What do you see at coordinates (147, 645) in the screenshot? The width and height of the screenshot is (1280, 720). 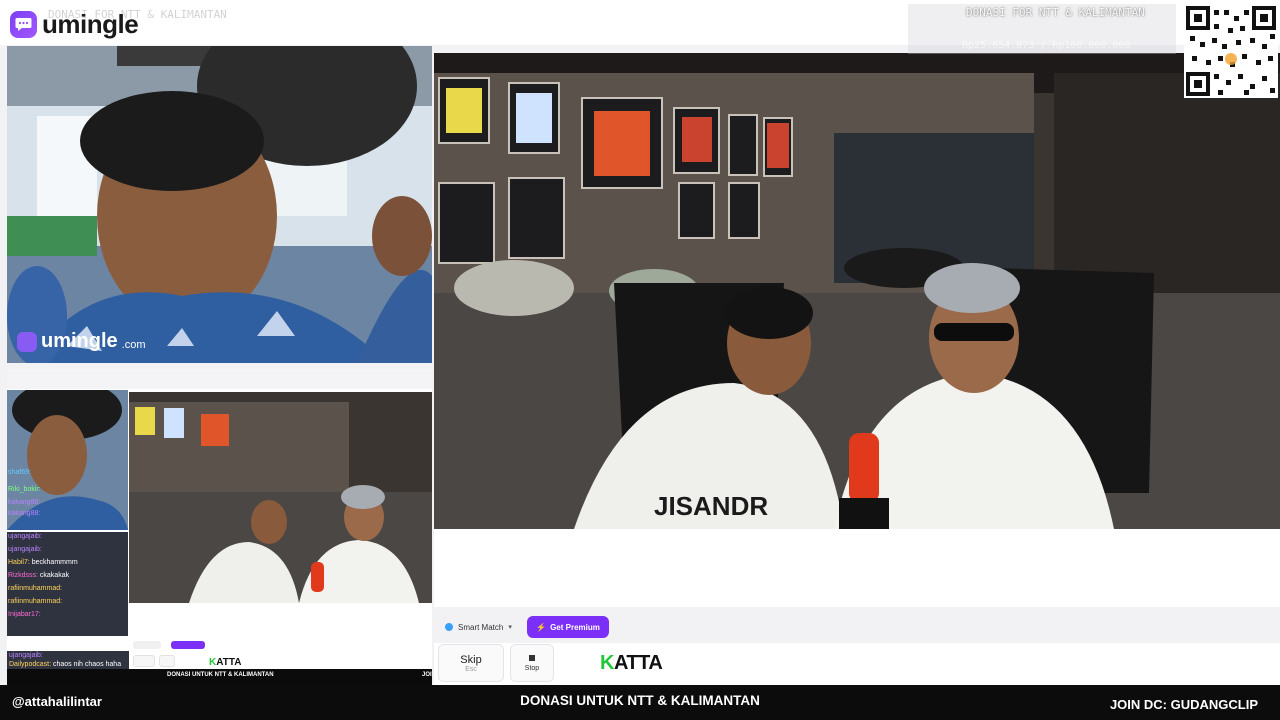 I see `preview-smart-match` at bounding box center [147, 645].